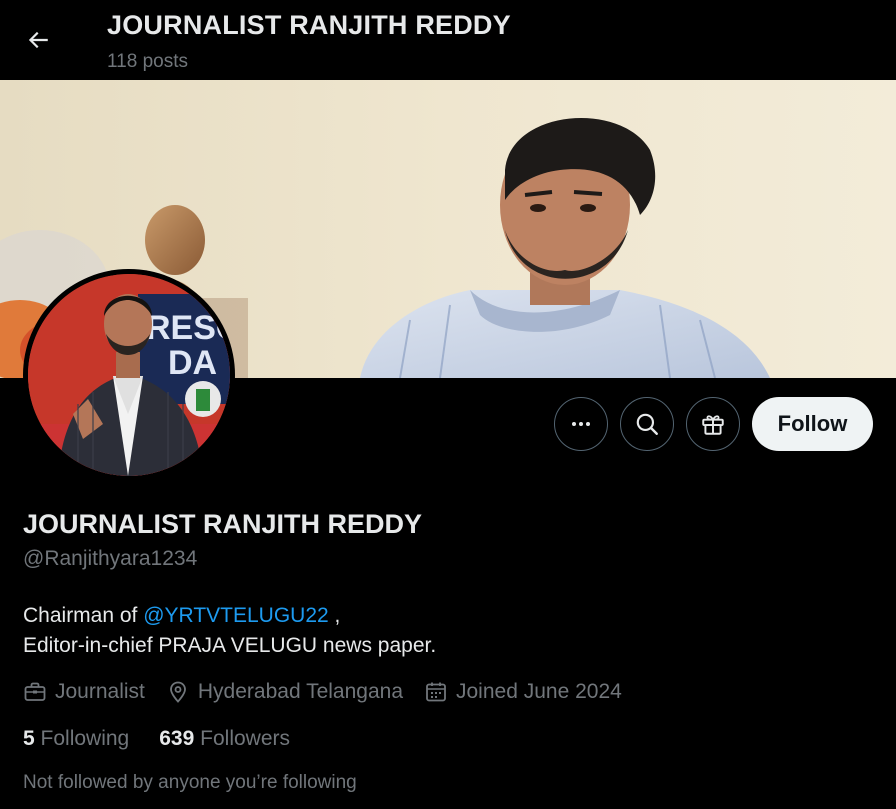 This screenshot has height=809, width=896. Describe the element at coordinates (436, 692) in the screenshot. I see `calendar-icon` at that location.